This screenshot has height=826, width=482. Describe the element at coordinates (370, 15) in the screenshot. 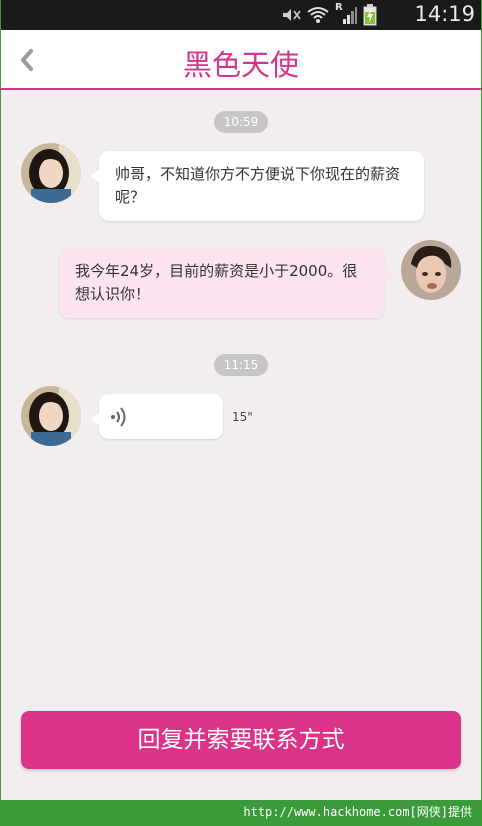

I see `battery-charging-icon` at that location.